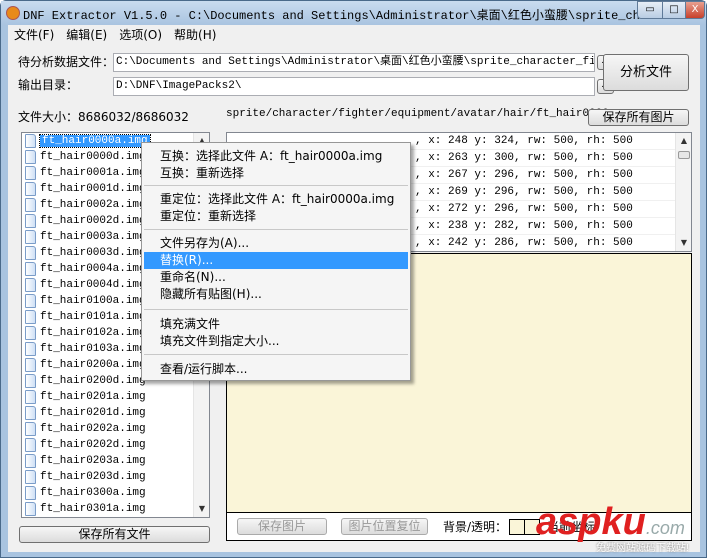  I want to click on file-name: ft_hair0003d.img, so click(93, 253).